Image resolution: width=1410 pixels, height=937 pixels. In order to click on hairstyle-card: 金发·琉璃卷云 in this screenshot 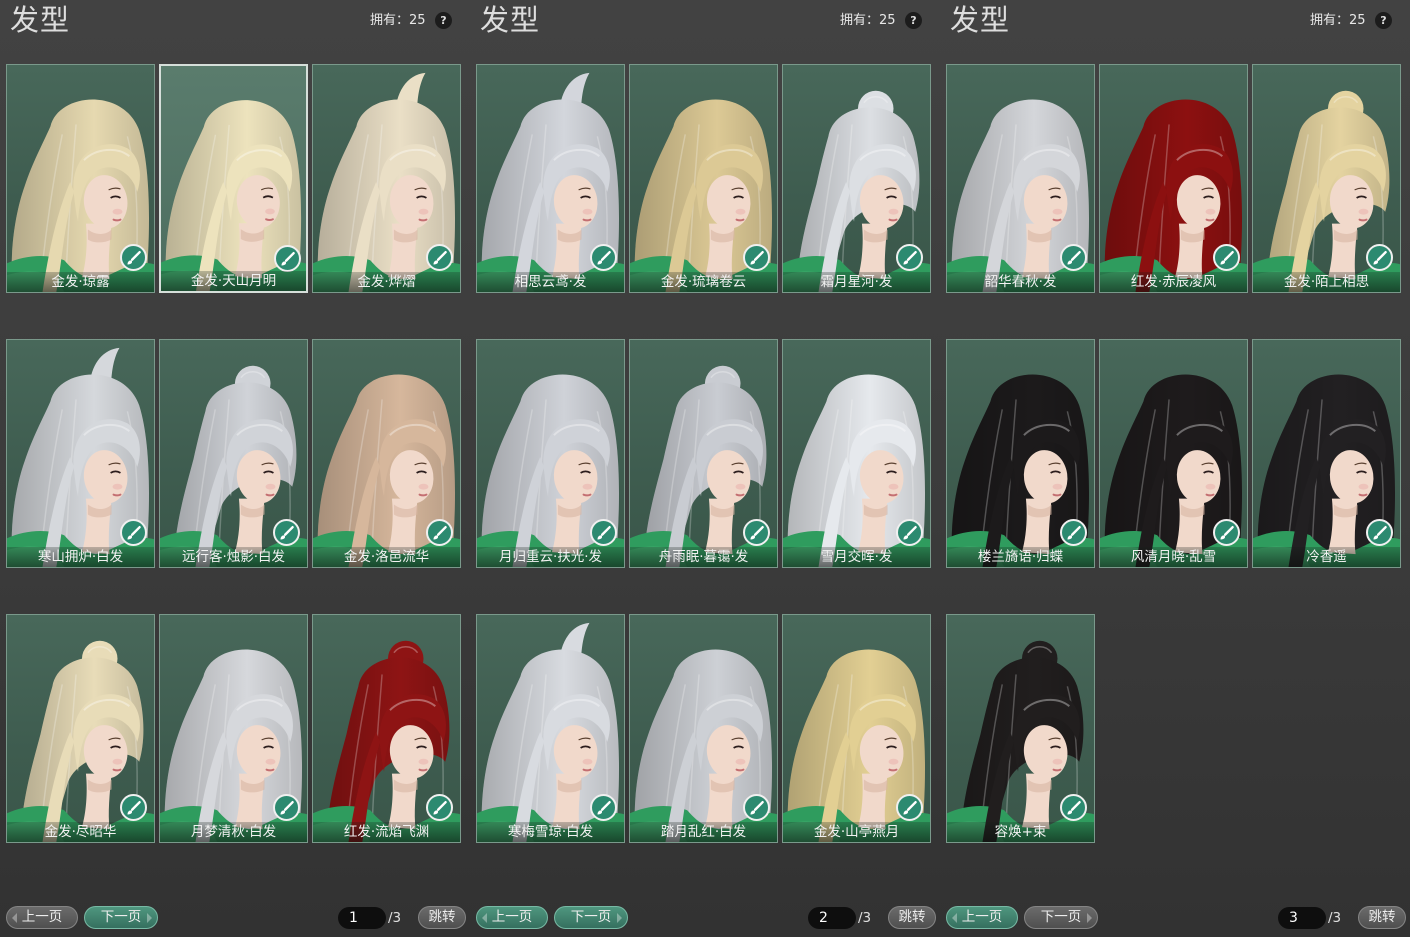, I will do `click(703, 178)`.